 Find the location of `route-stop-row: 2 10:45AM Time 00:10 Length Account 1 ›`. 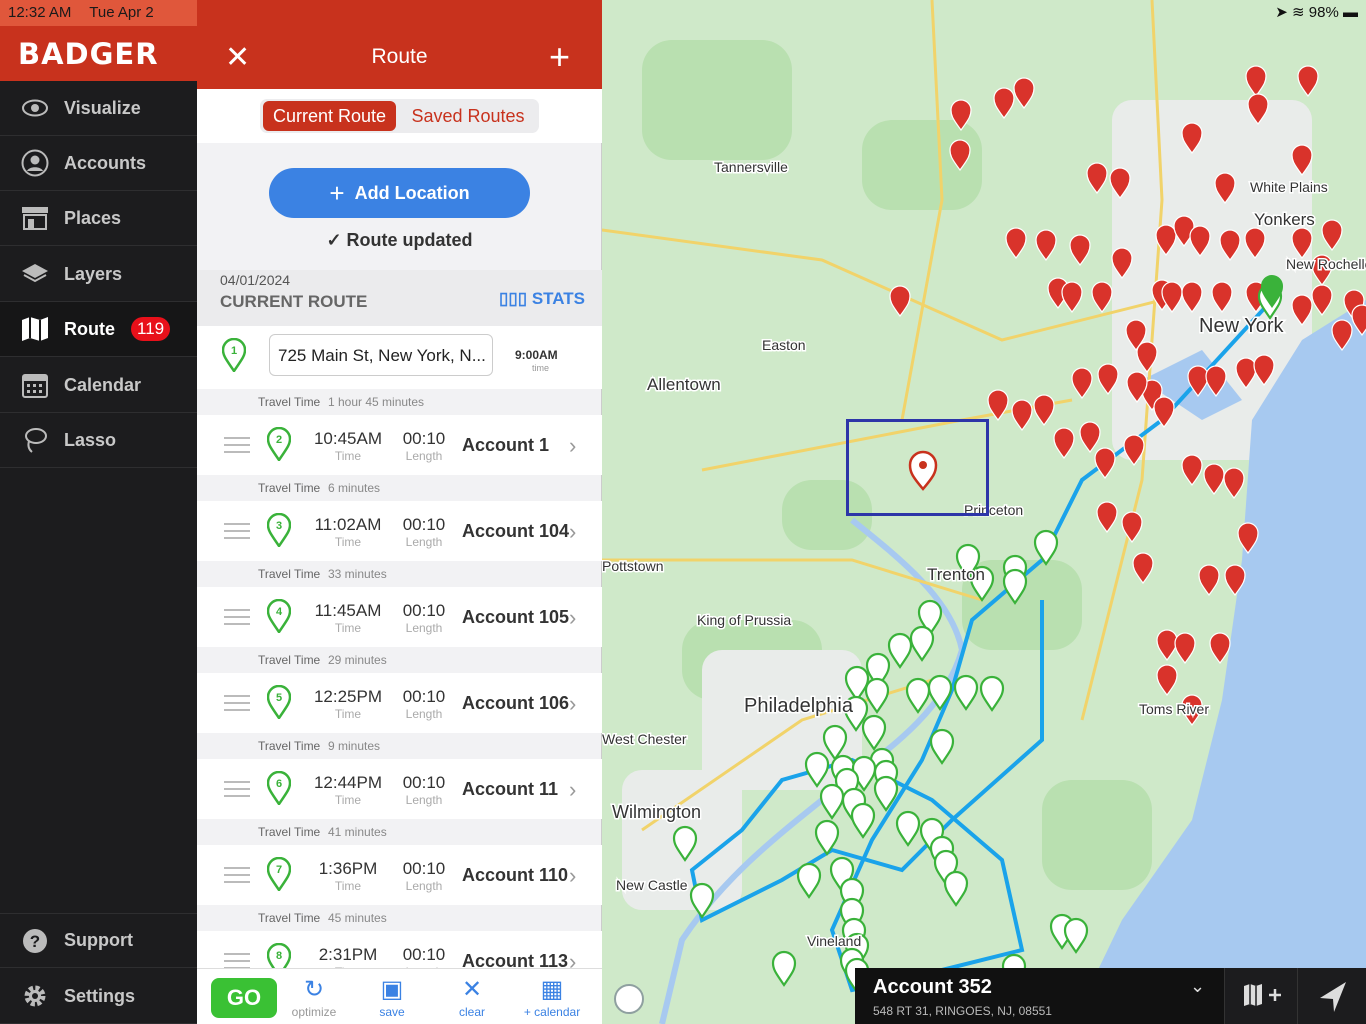

route-stop-row: 2 10:45AM Time 00:10 Length Account 1 › is located at coordinates (399, 445).